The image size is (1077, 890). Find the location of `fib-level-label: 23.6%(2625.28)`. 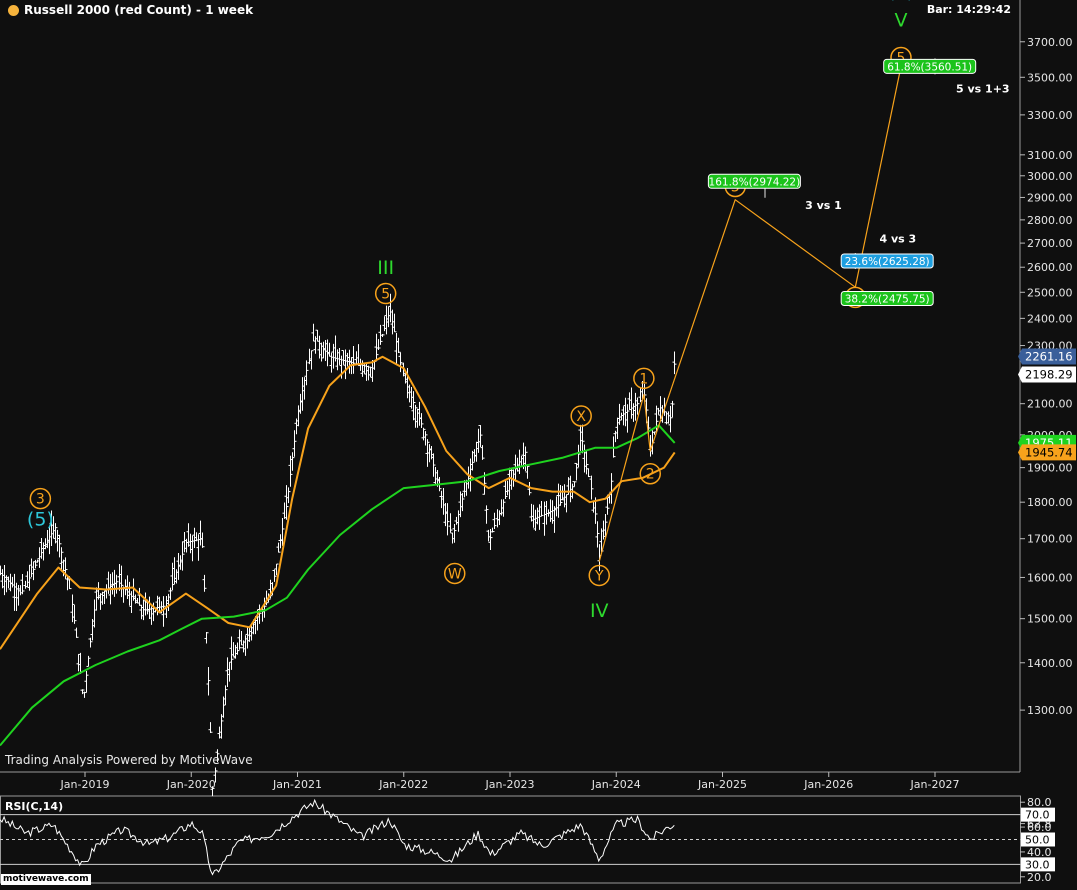

fib-level-label: 23.6%(2625.28) is located at coordinates (887, 262).